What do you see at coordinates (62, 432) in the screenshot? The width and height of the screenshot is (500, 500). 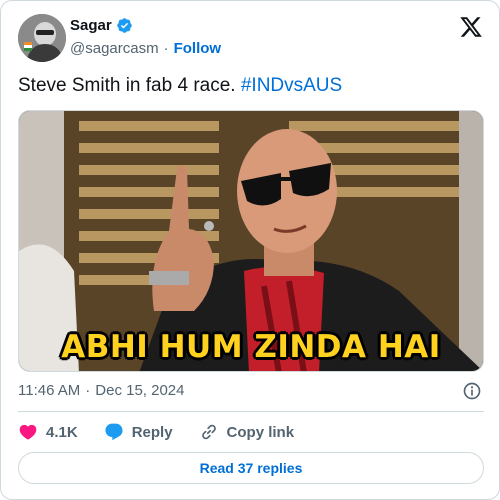 I see `like-count: 4.1K` at bounding box center [62, 432].